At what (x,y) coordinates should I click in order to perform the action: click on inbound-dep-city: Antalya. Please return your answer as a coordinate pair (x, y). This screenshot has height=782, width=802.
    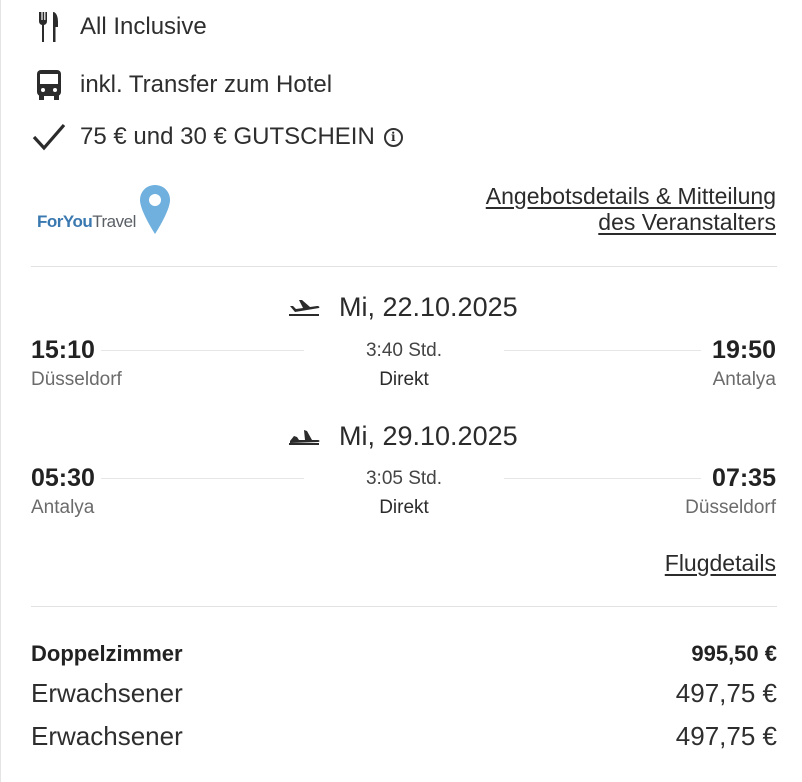
    Looking at the image, I should click on (63, 507).